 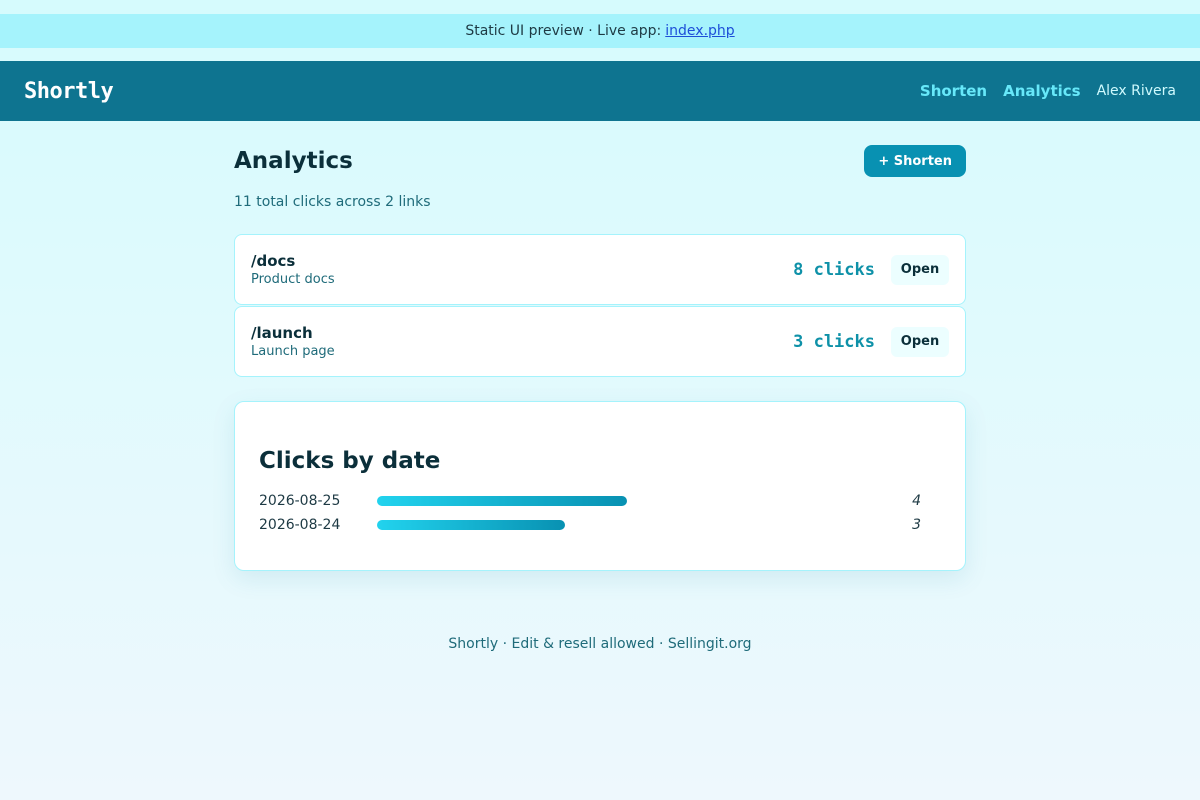 I want to click on link-clicks: 3 clicks, so click(x=834, y=341).